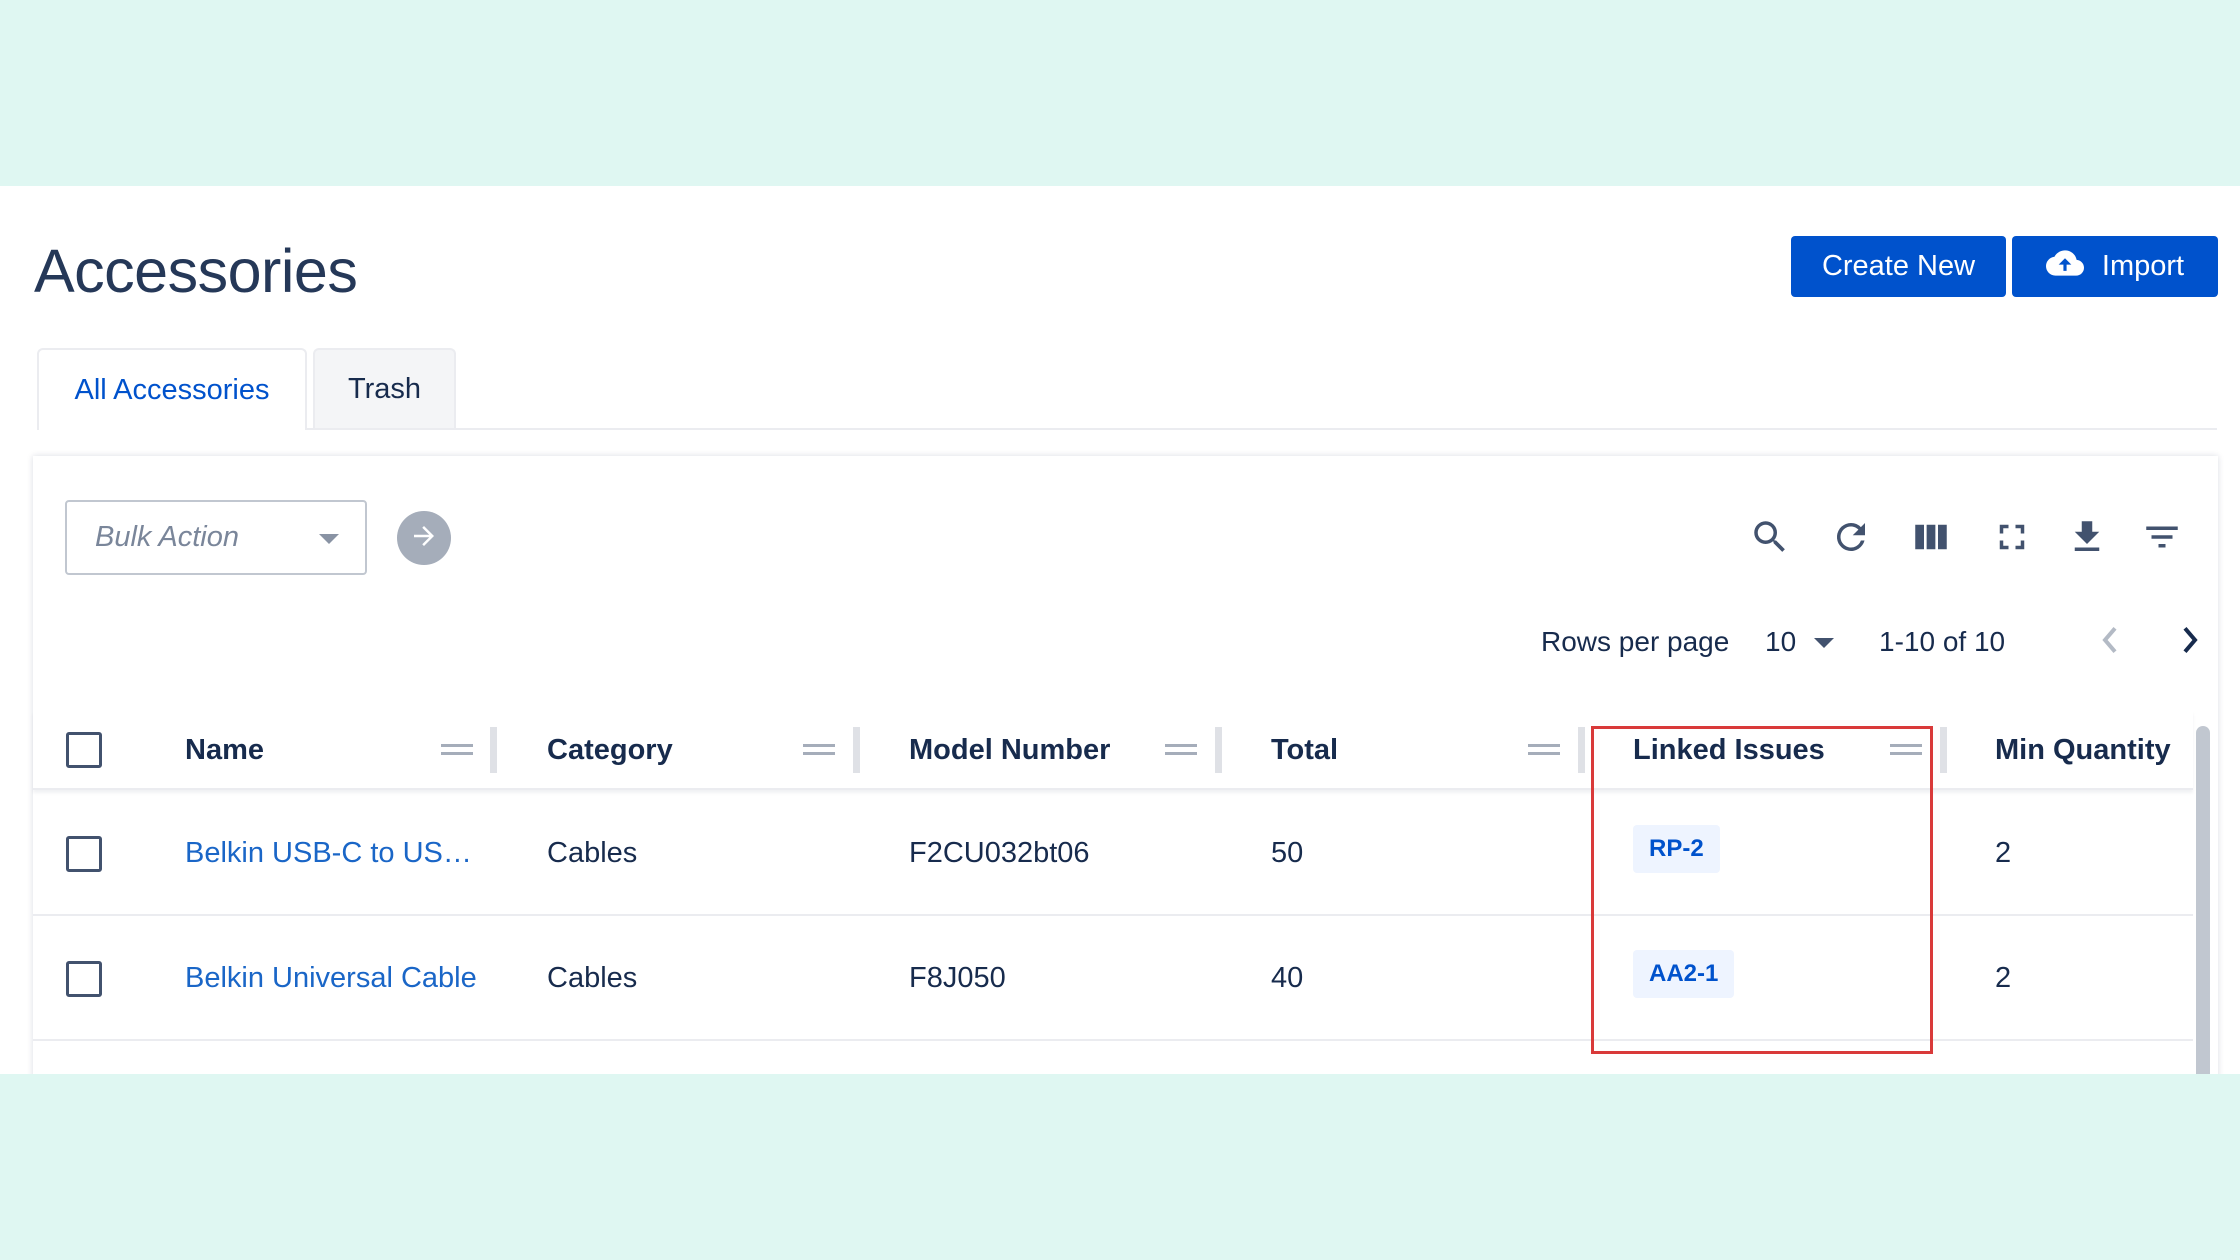  I want to click on rows-per-page-label: Rows per page, so click(1635, 641).